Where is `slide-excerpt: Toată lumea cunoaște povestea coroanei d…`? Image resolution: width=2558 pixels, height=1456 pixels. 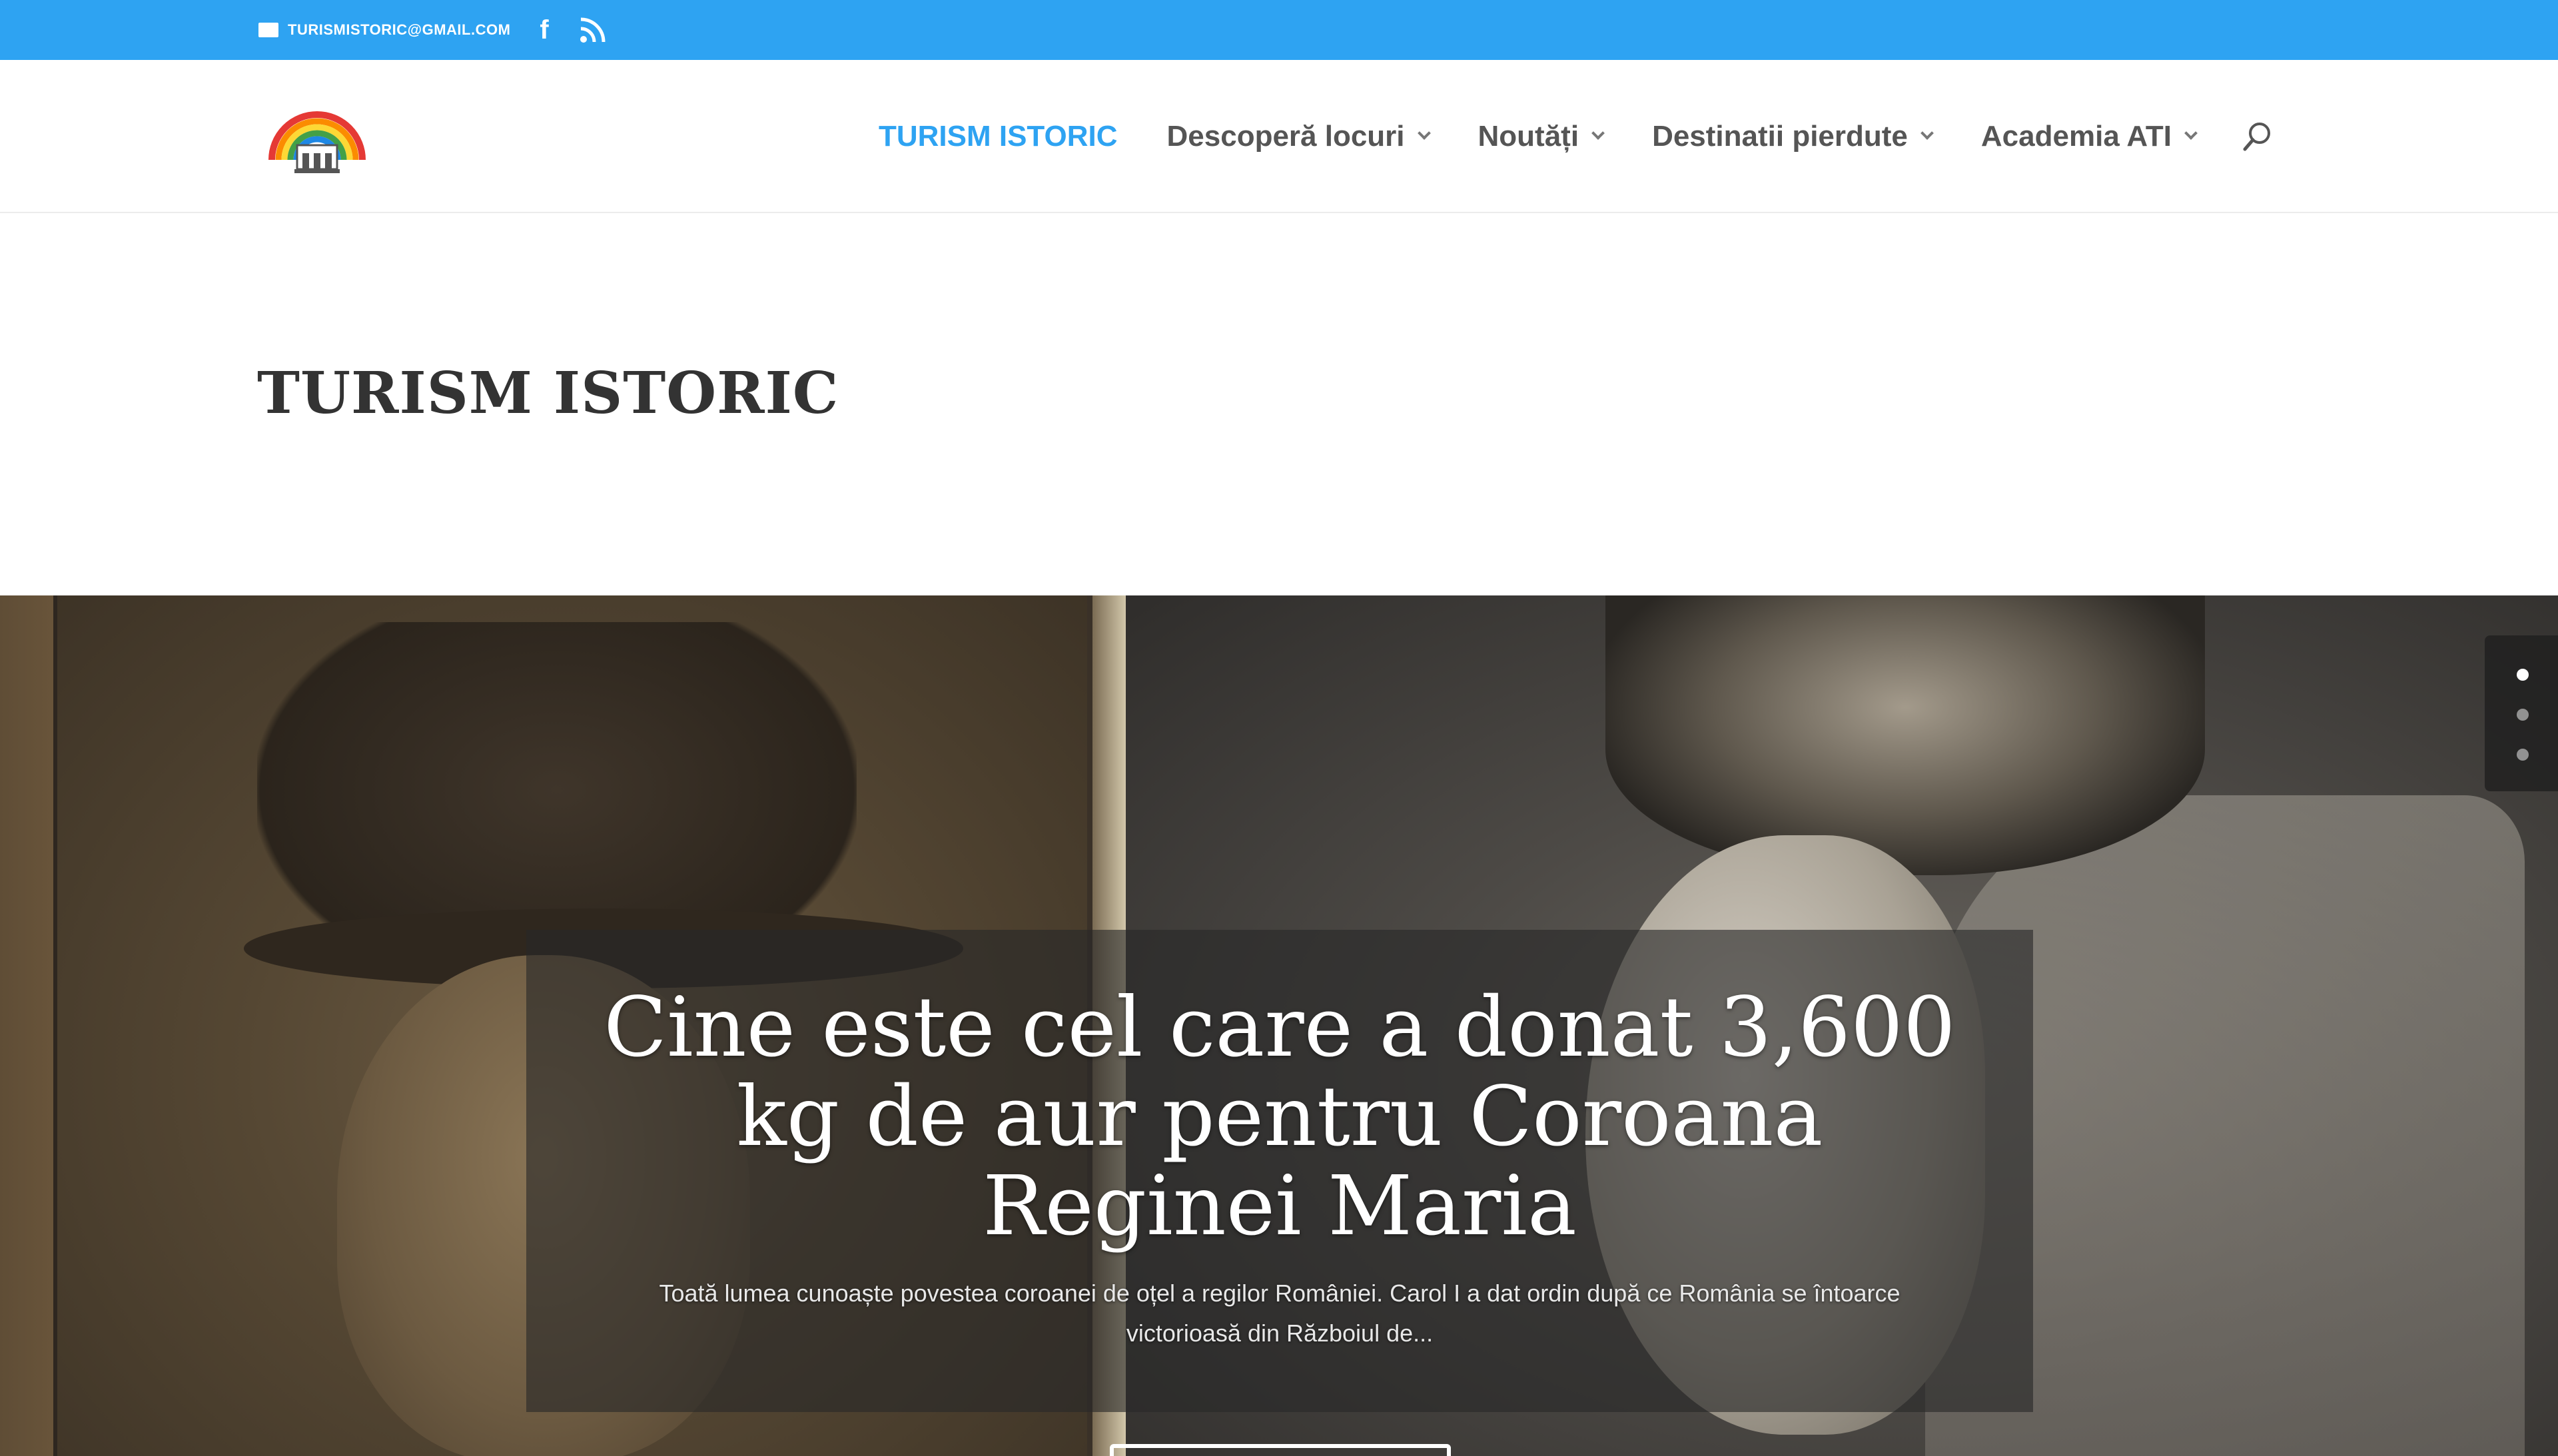
slide-excerpt: Toată lumea cunoaște povestea coroanei d… is located at coordinates (1280, 1313).